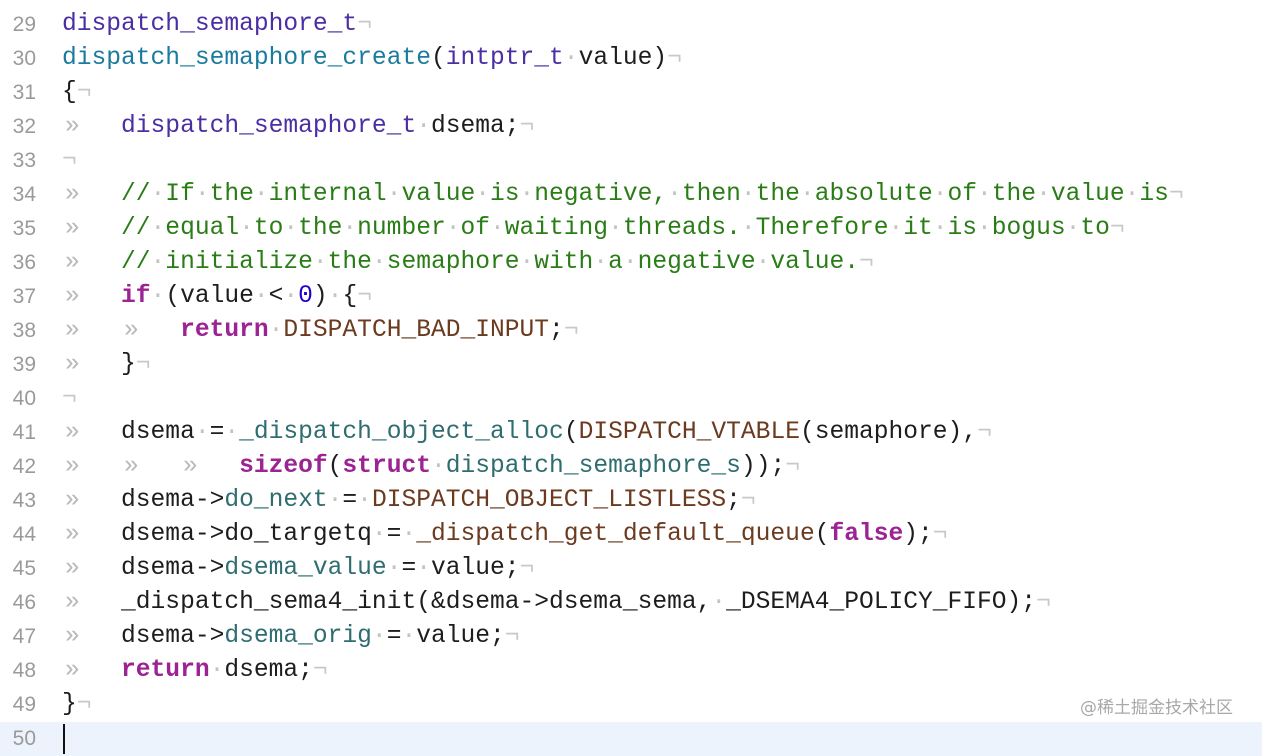 This screenshot has width=1262, height=756. What do you see at coordinates (180, 432) in the screenshot?
I see `code-token: dsema =` at bounding box center [180, 432].